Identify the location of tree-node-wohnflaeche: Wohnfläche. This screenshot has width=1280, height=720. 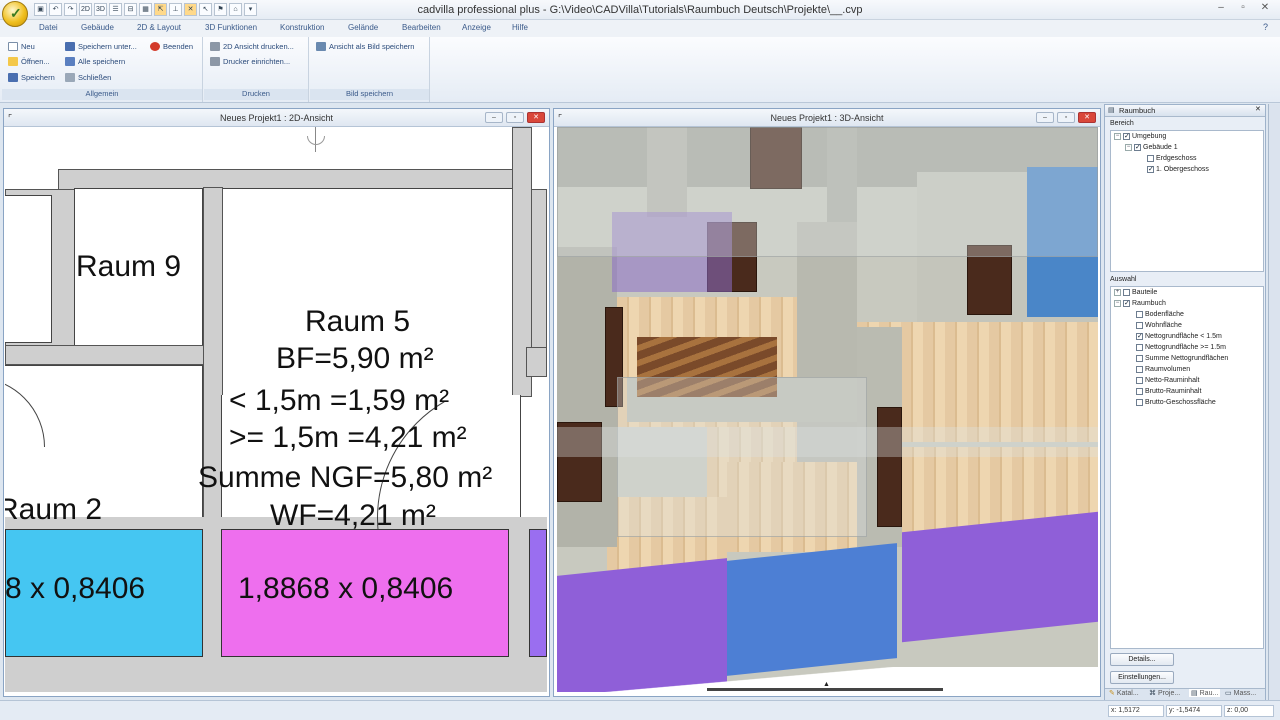
(1159, 325).